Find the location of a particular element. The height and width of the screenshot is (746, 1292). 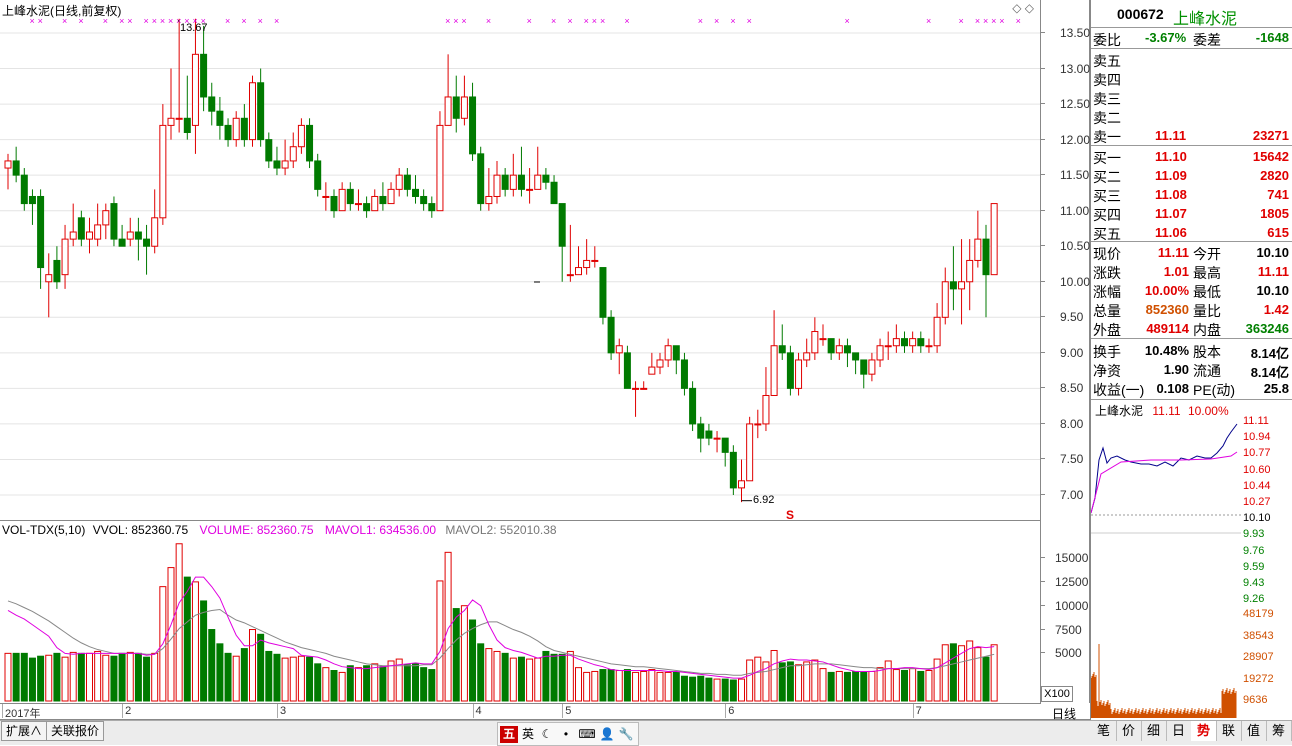

date-label: 7 is located at coordinates (918, 711).